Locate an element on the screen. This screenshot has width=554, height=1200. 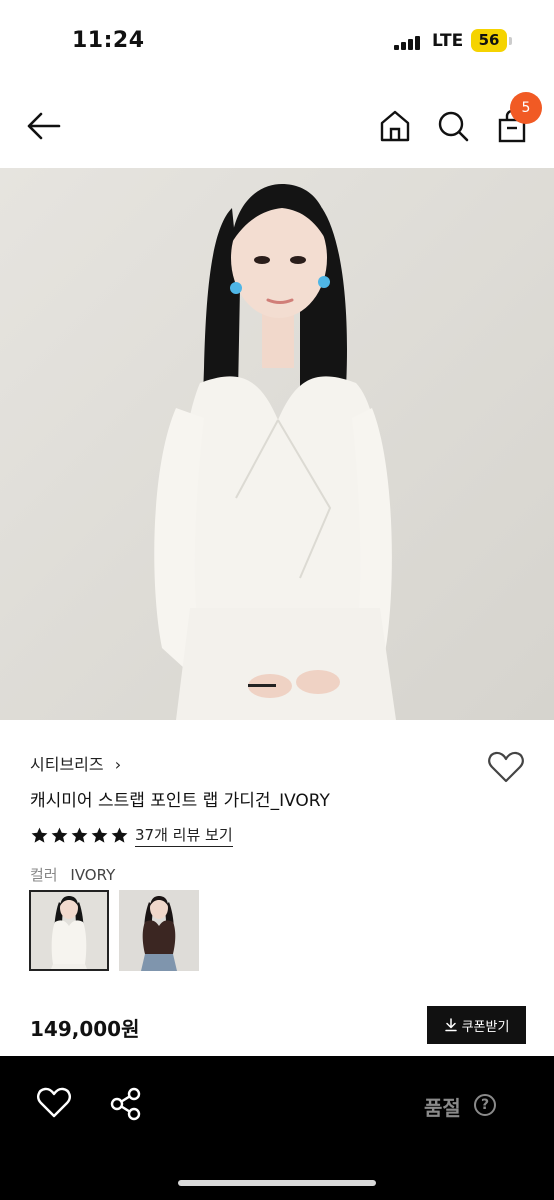
product-title: 캐시미어 스트랩 포인트 랩 가디건_IVORY is located at coordinates (180, 801).